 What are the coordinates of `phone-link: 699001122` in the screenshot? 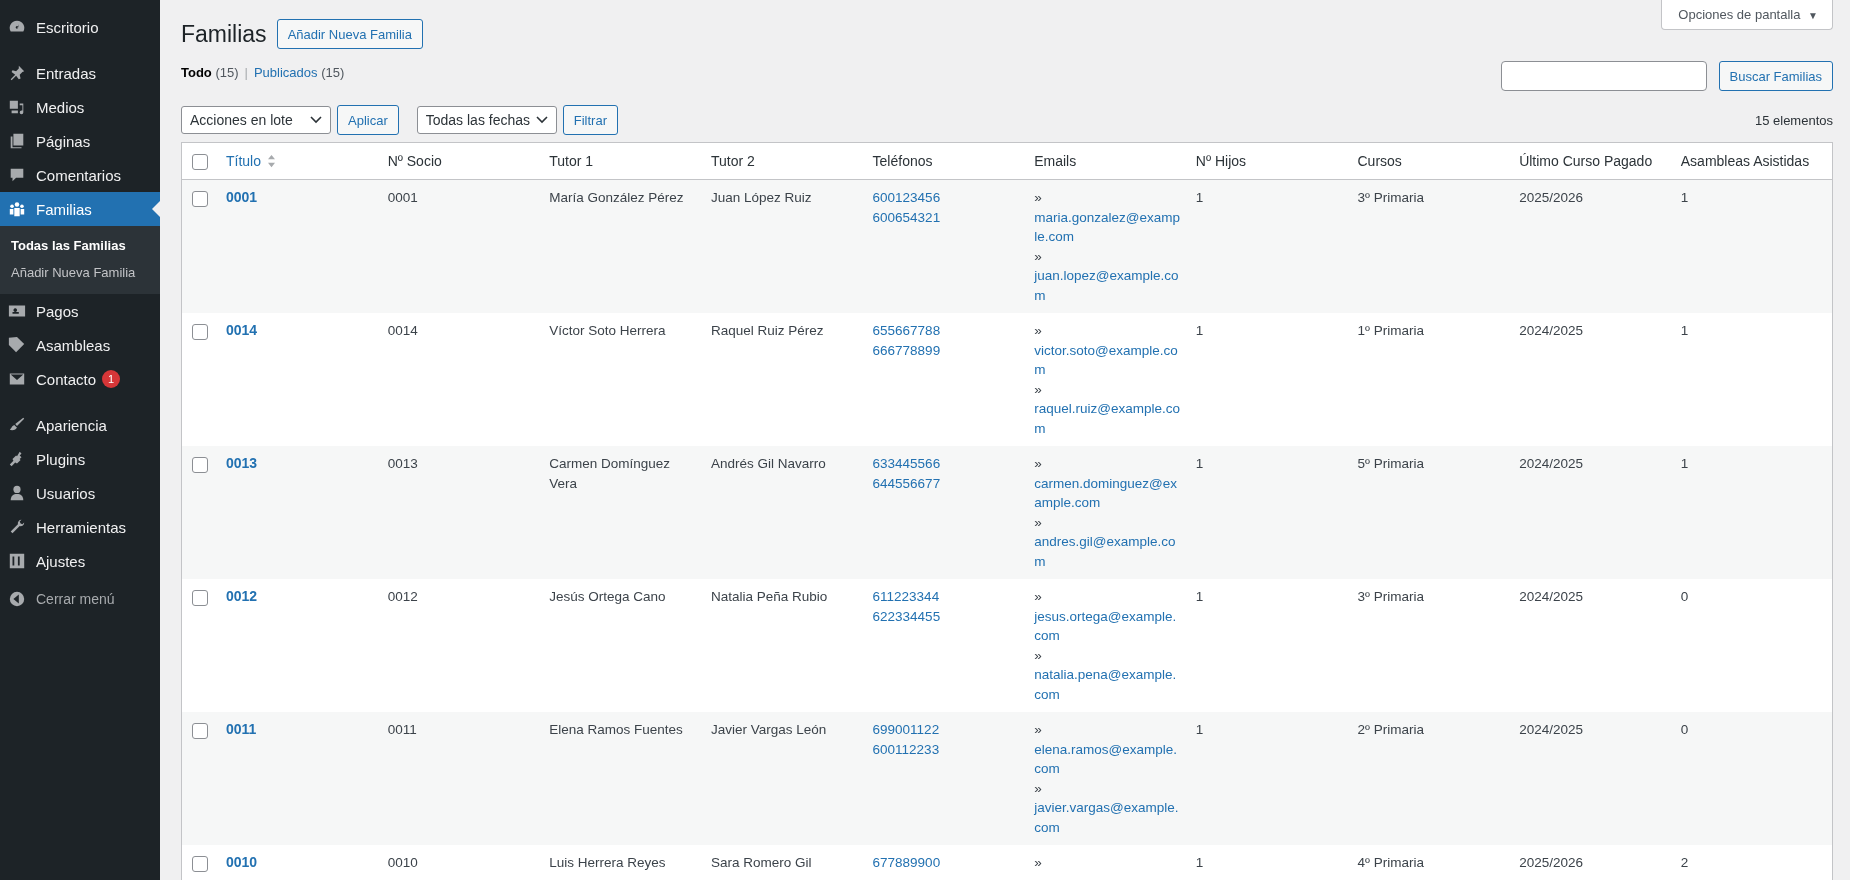 It's located at (906, 730).